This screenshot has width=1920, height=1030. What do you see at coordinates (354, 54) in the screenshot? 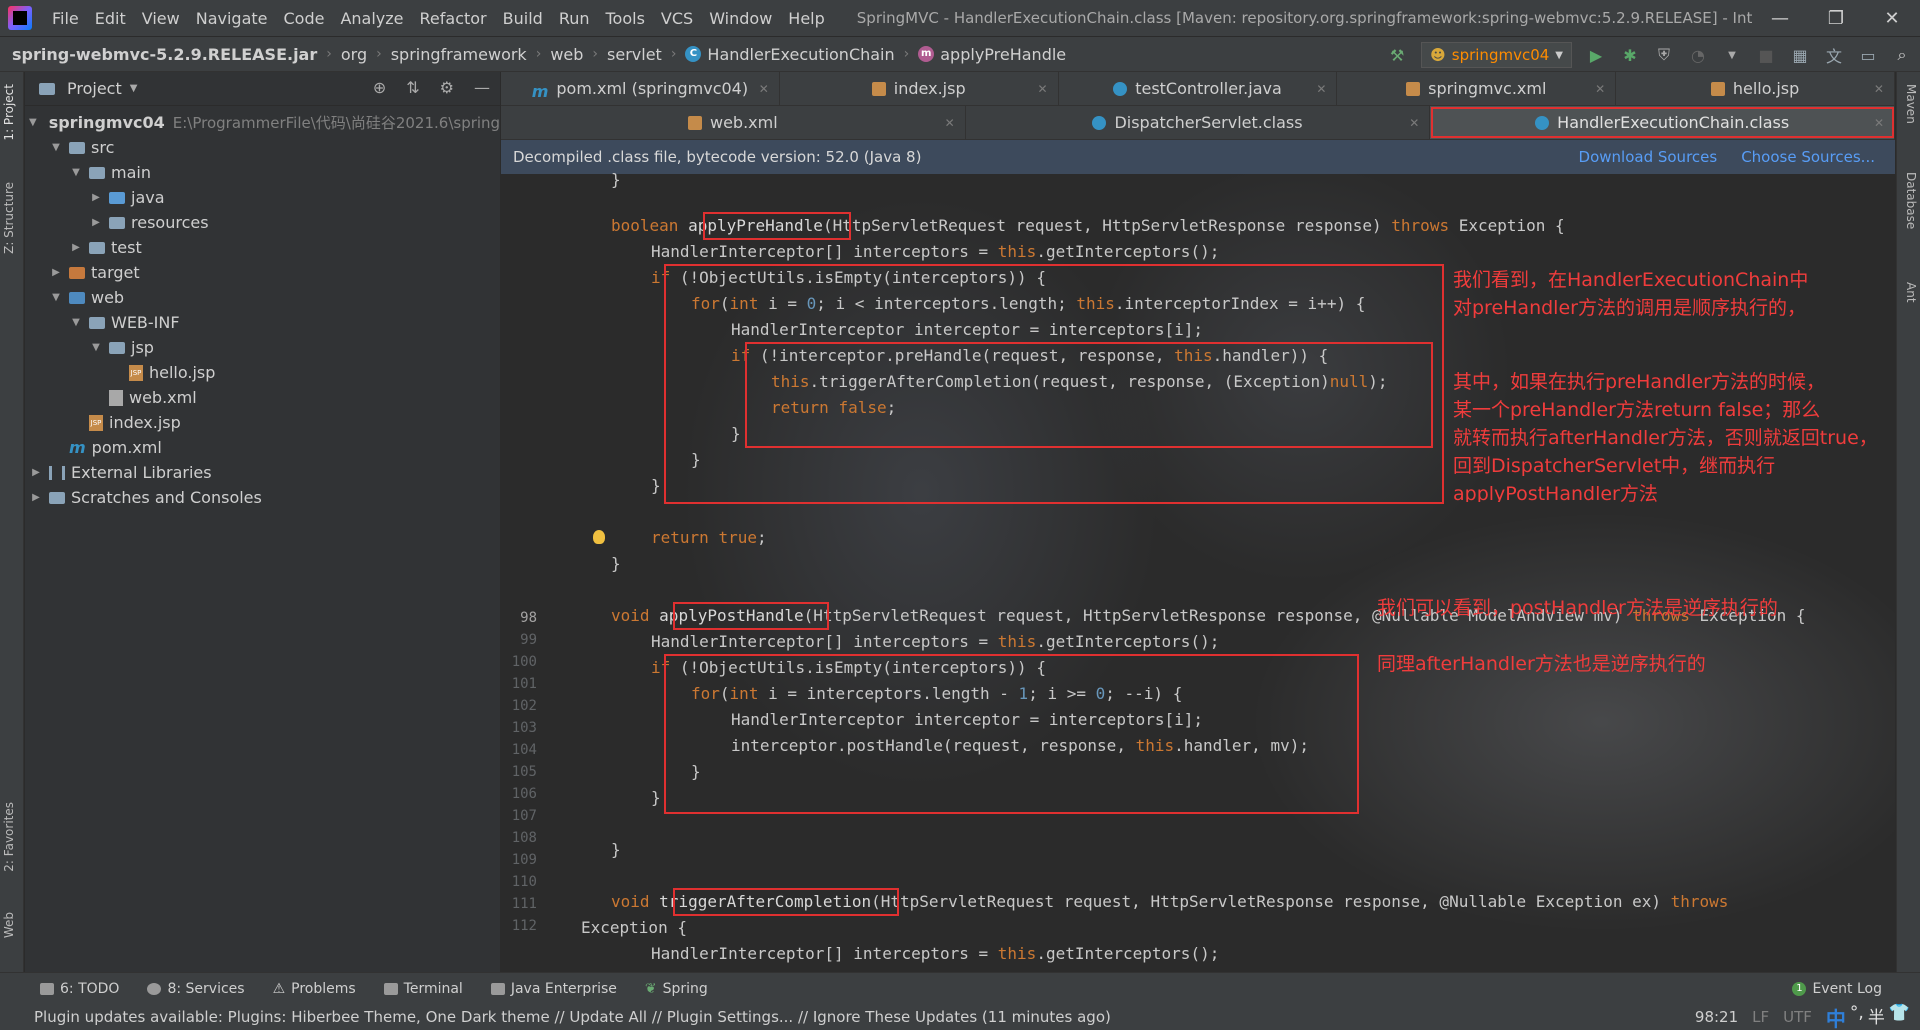
I see `breadcrumb-org: org` at bounding box center [354, 54].